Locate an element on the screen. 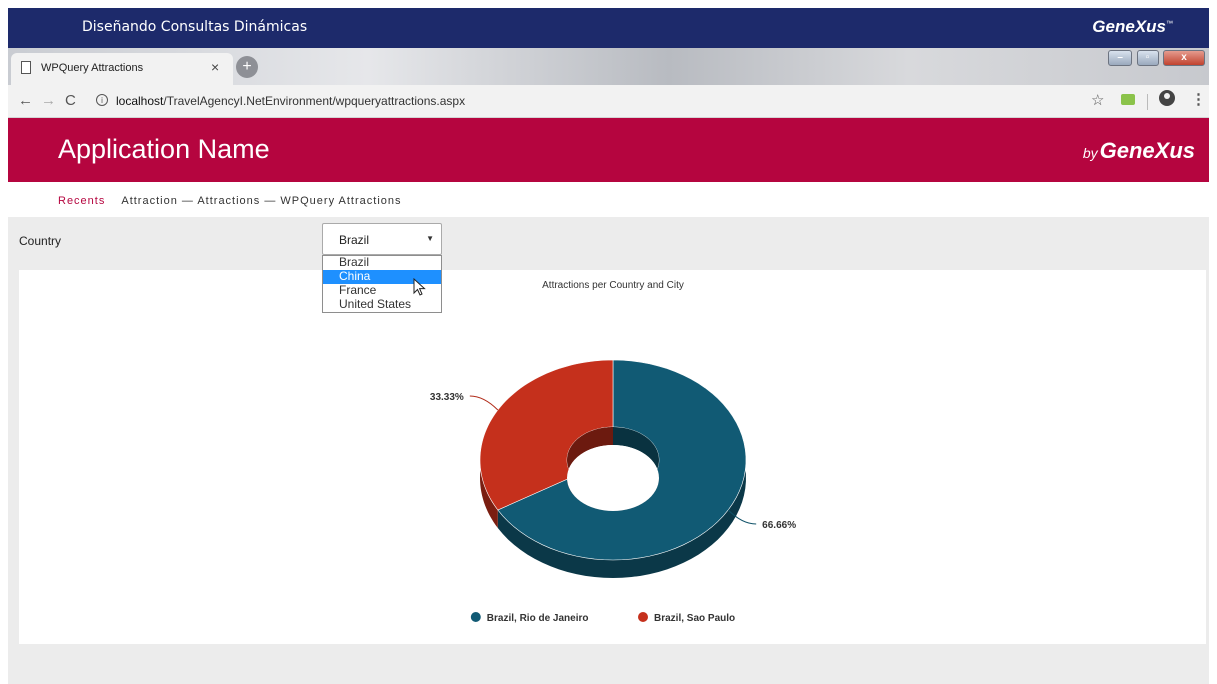 This screenshot has height=684, width=1217. reload-icon: C is located at coordinates (70, 100).